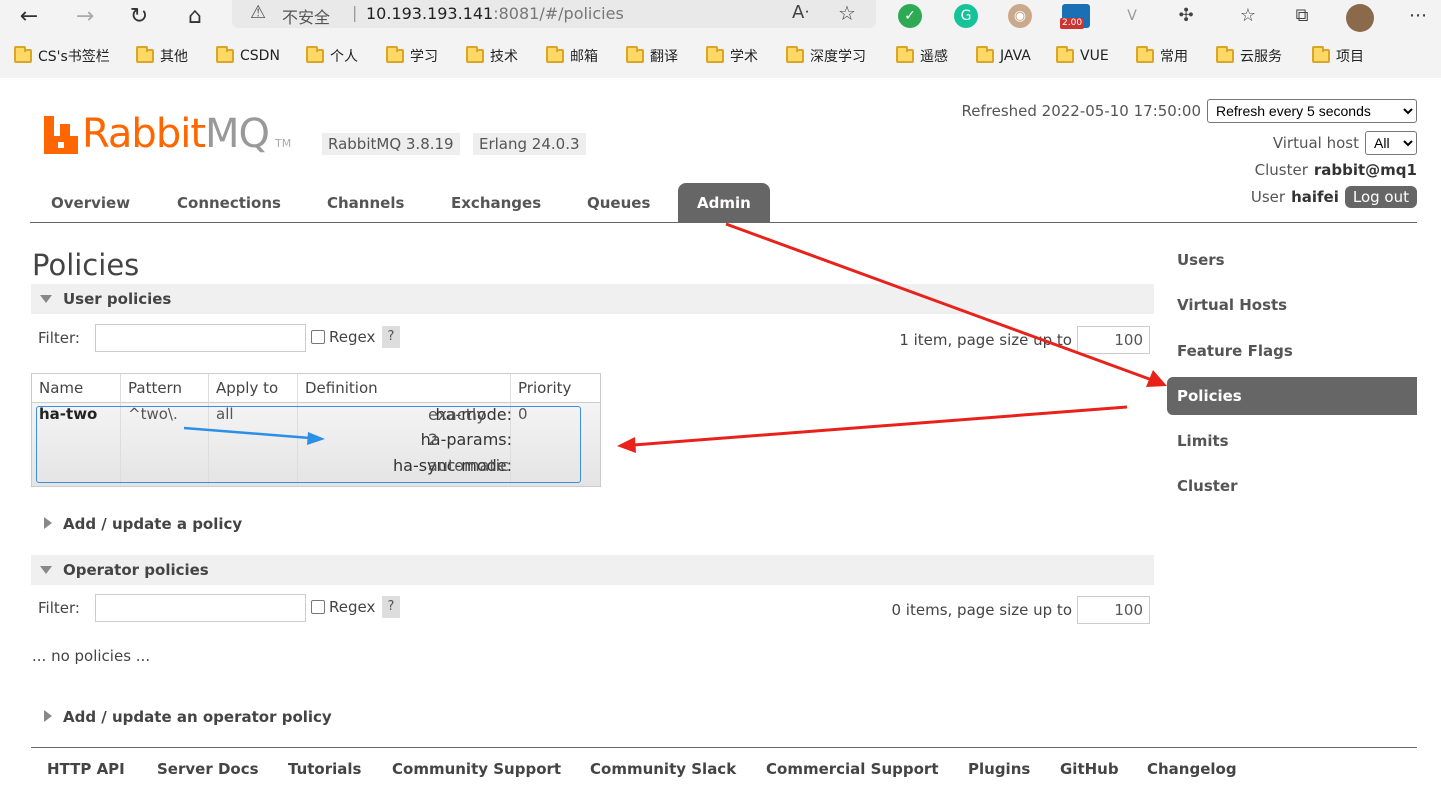 This screenshot has width=1441, height=790. Describe the element at coordinates (800, 12) in the screenshot. I see `read-aloud-icon: Aᐧ` at that location.